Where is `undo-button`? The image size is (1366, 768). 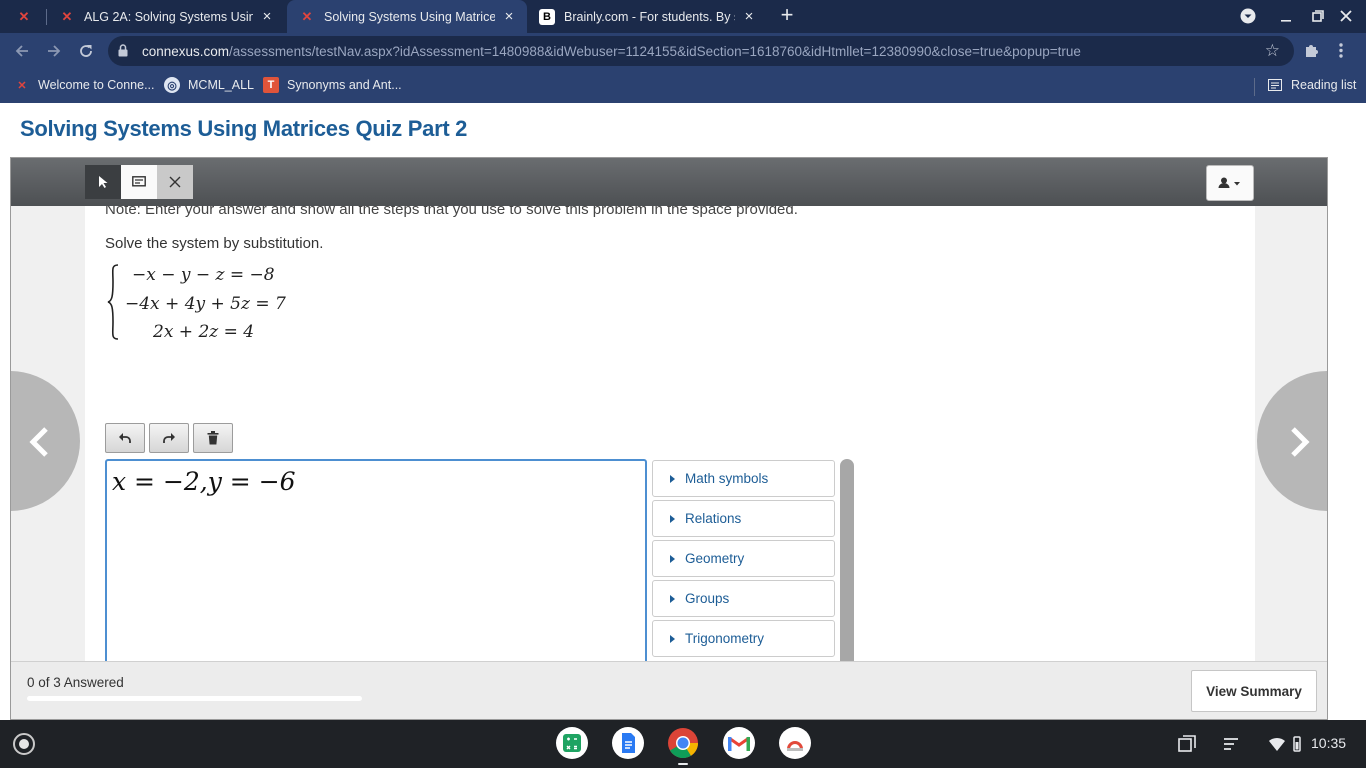
undo-button is located at coordinates (125, 438).